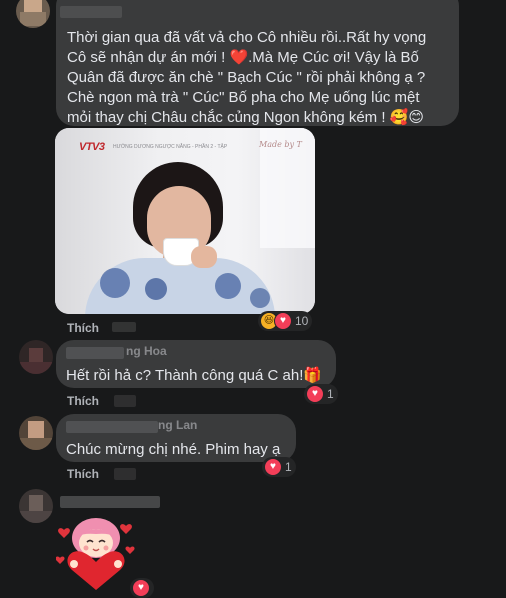 Image resolution: width=506 pixels, height=598 pixels. I want to click on reaction-count: 😆 ♥ 10, so click(285, 321).